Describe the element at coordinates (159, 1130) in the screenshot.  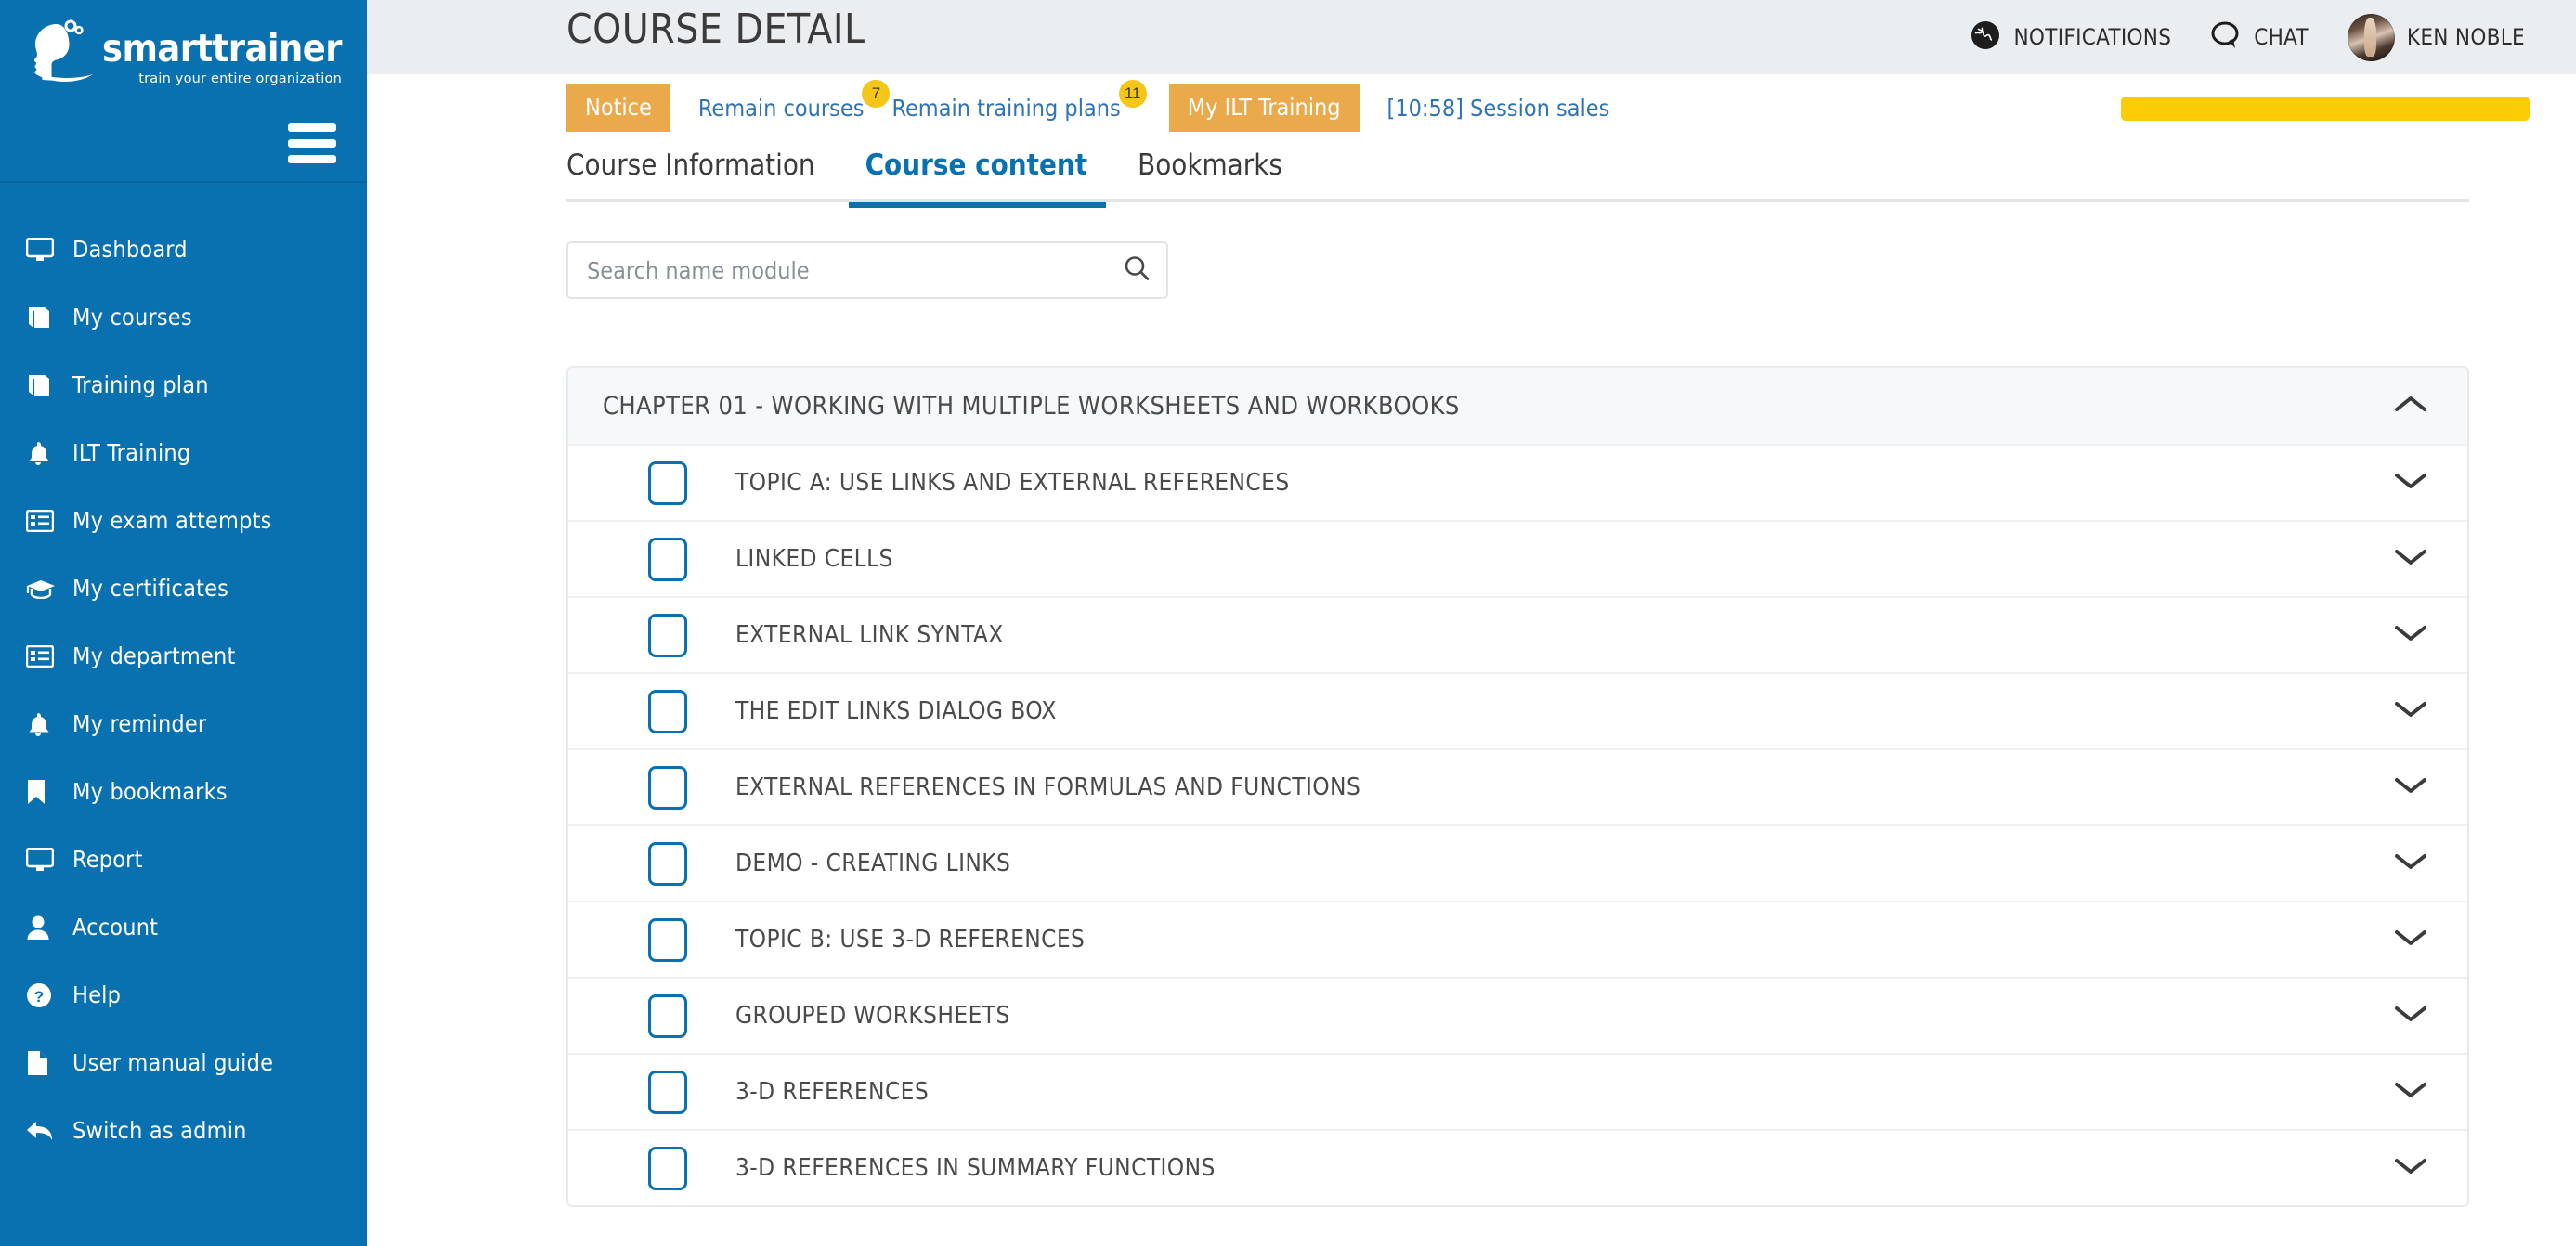
I see `sidebar-item-label: Switch as admin` at that location.